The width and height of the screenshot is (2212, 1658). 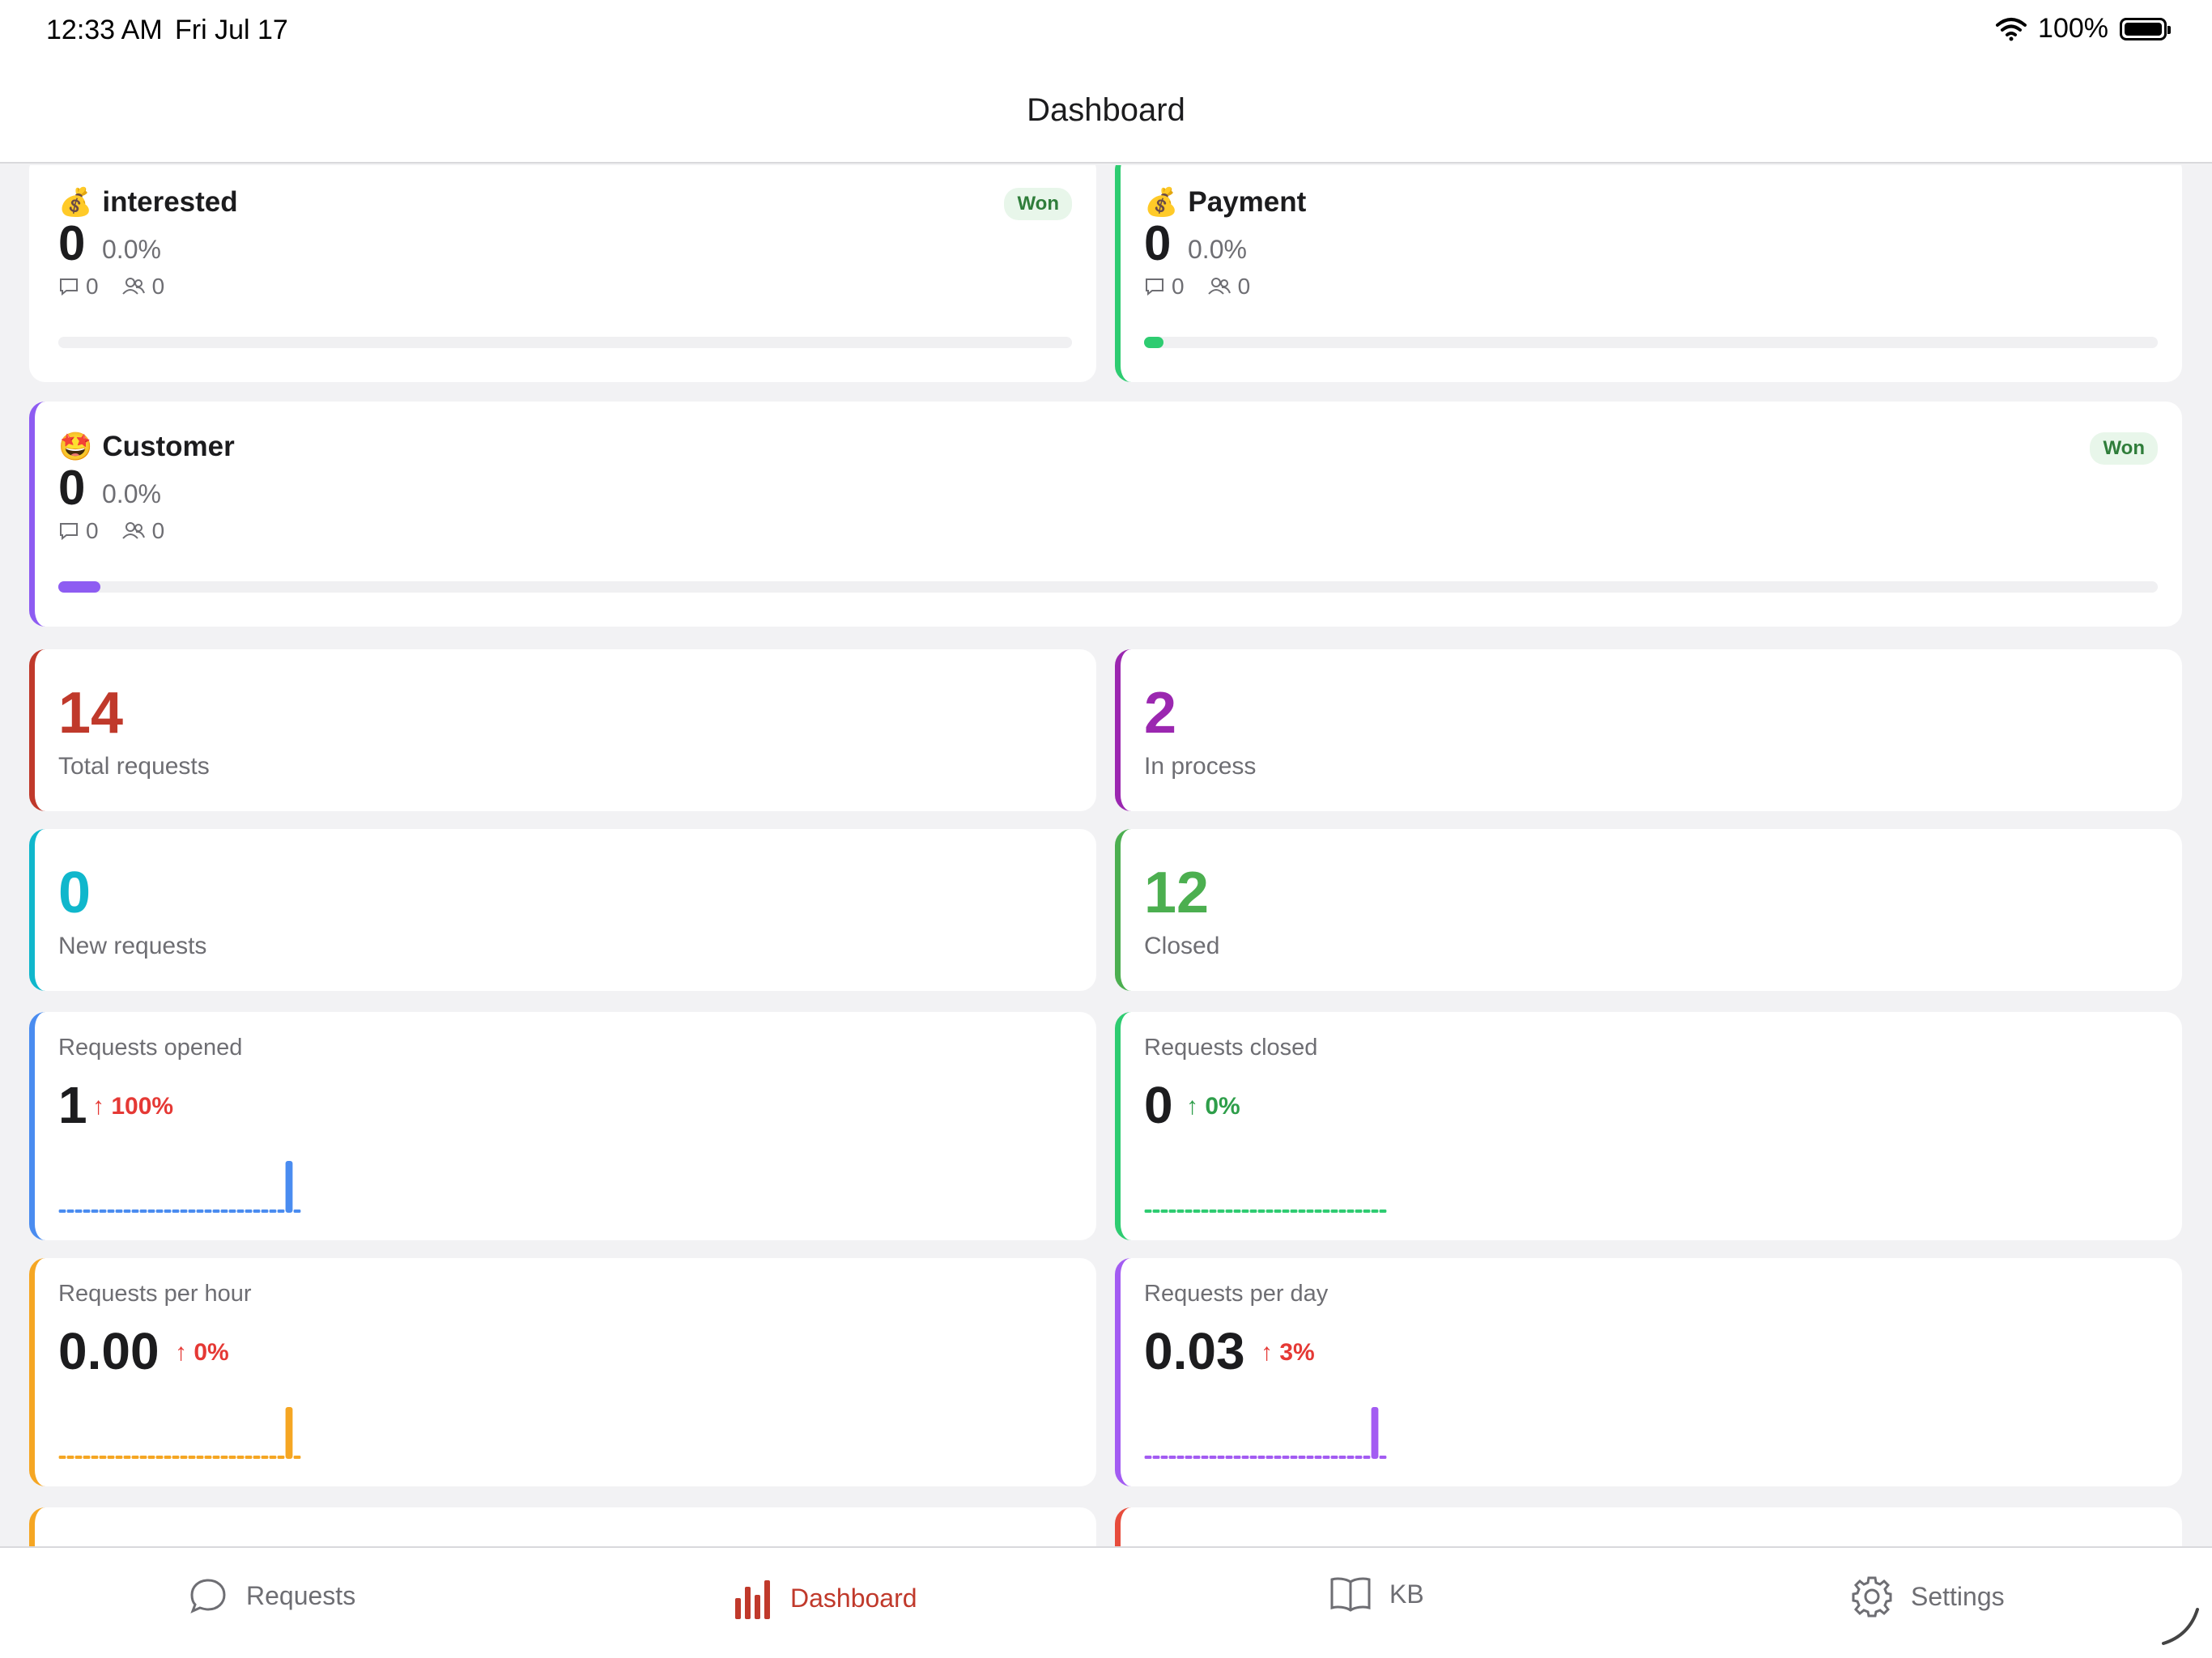 I want to click on bar-chart-icon, so click(x=753, y=1599).